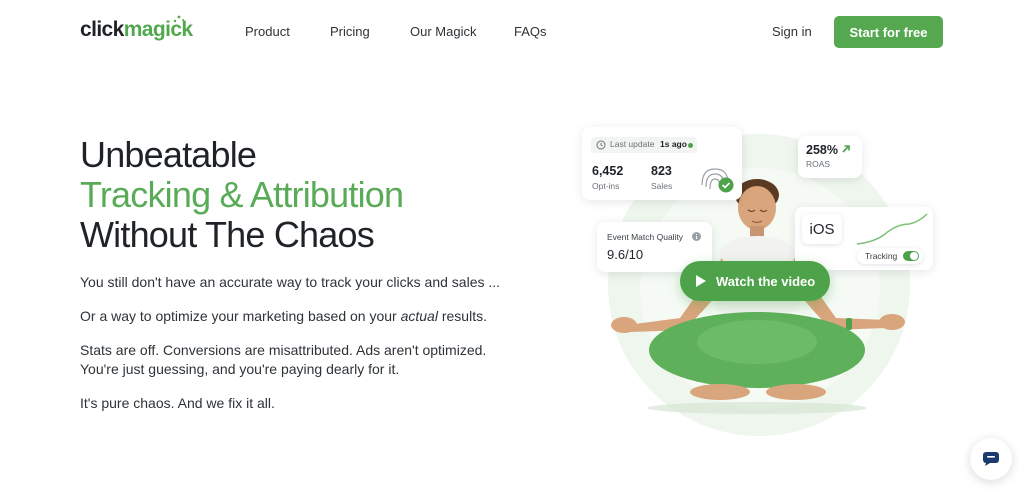  What do you see at coordinates (645, 237) in the screenshot?
I see `emq-label: Event Match Quality` at bounding box center [645, 237].